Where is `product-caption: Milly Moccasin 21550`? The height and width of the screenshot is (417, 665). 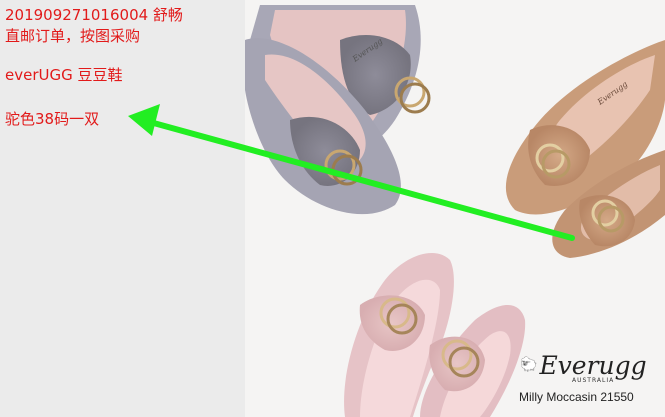 product-caption: Milly Moccasin 21550 is located at coordinates (576, 397).